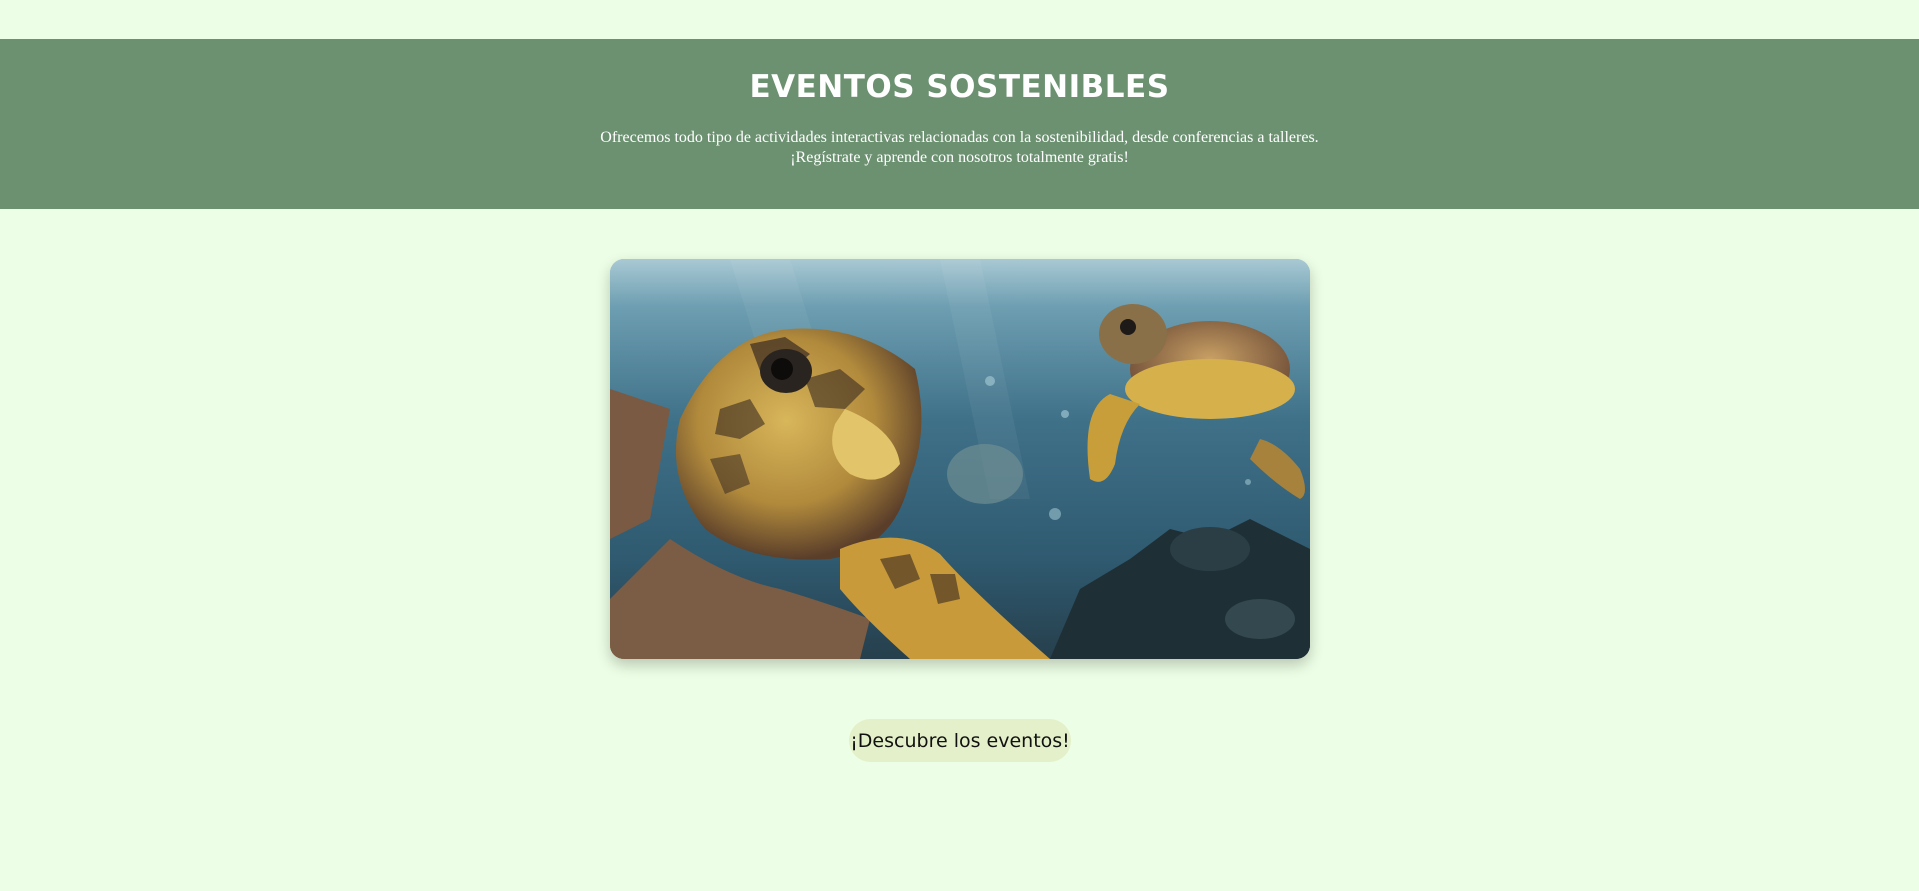  Describe the element at coordinates (959, 87) in the screenshot. I see `page-title: EVENTOS SOSTENIBLES` at that location.